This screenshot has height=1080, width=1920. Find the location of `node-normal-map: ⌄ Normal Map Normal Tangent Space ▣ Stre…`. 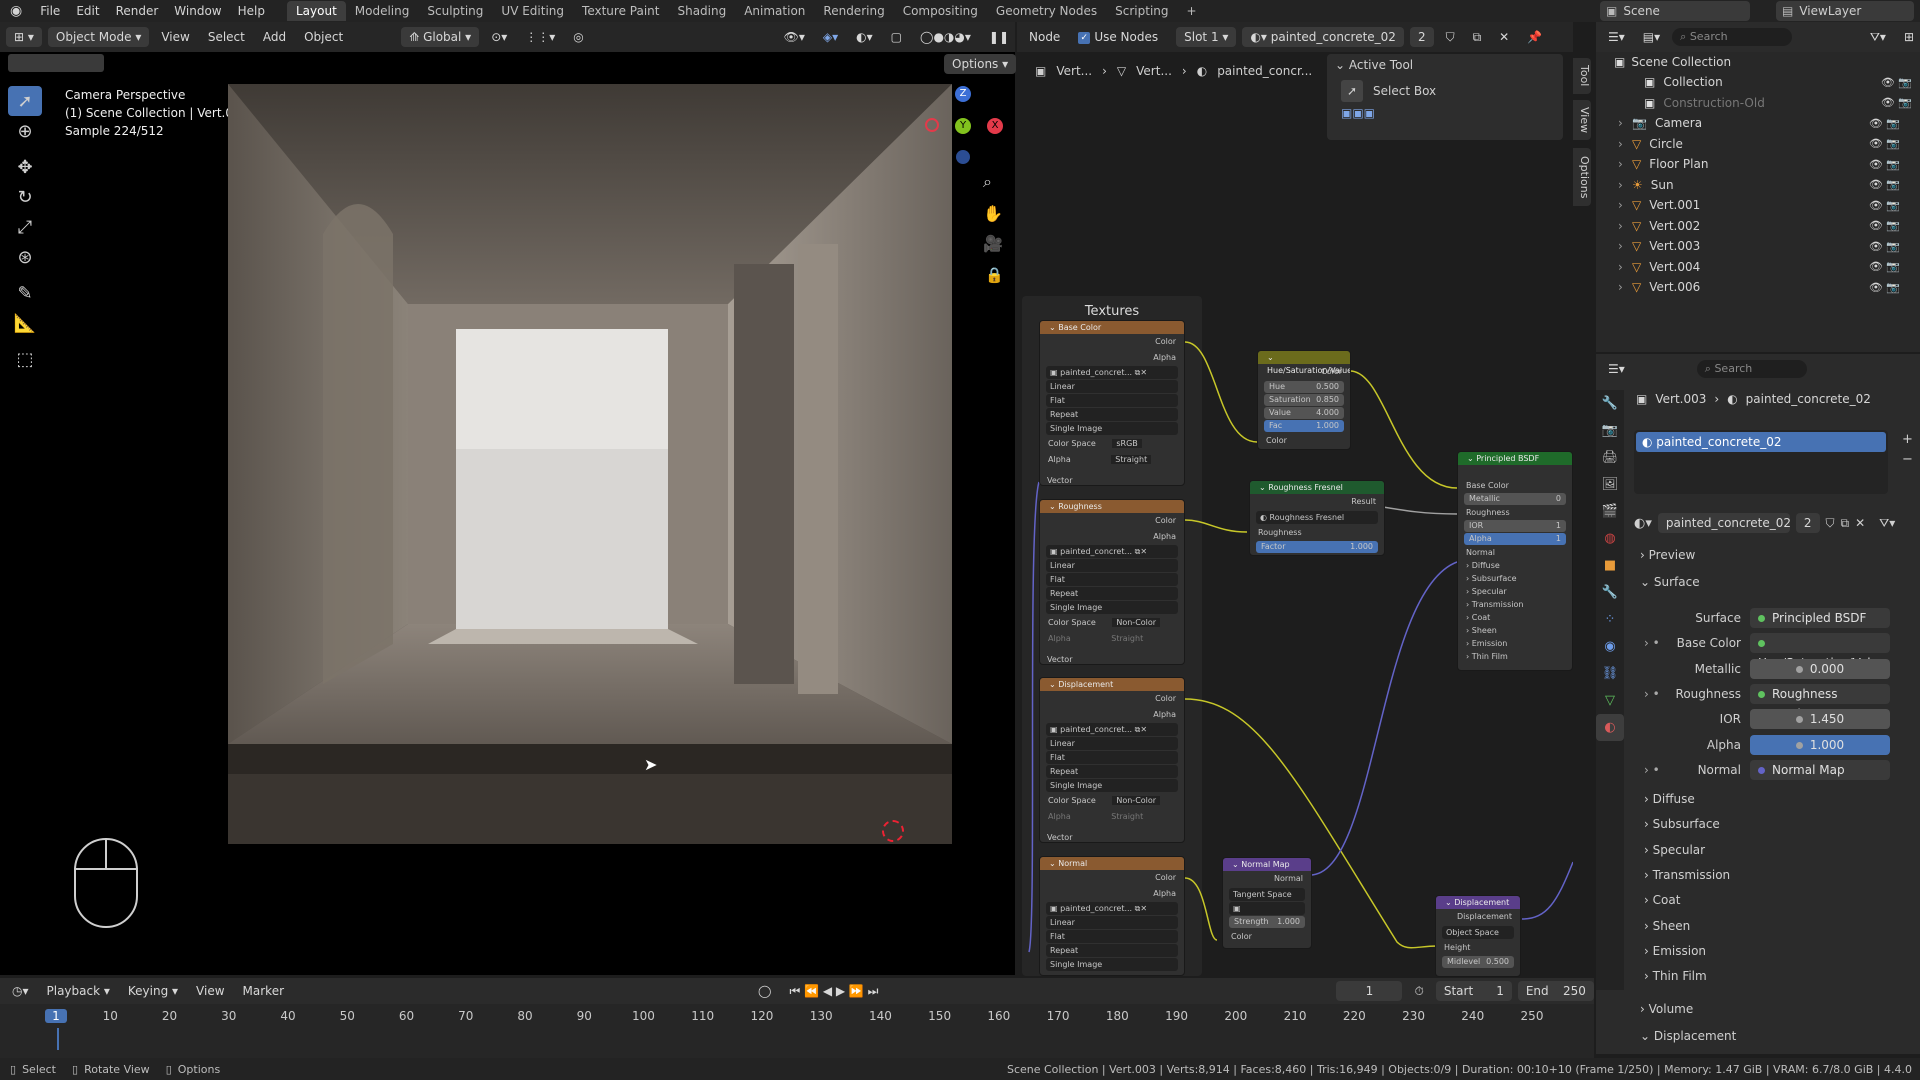

node-normal-map: ⌄ Normal Map Normal Tangent Space ▣ Stre… is located at coordinates (1267, 903).